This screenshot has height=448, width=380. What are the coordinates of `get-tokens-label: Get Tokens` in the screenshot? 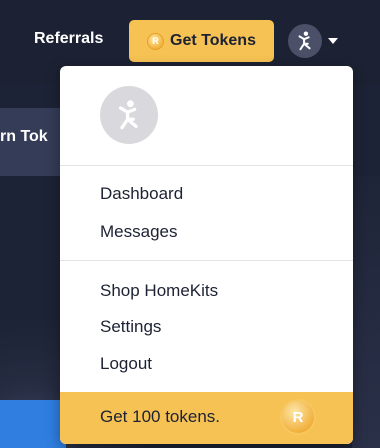 It's located at (213, 40).